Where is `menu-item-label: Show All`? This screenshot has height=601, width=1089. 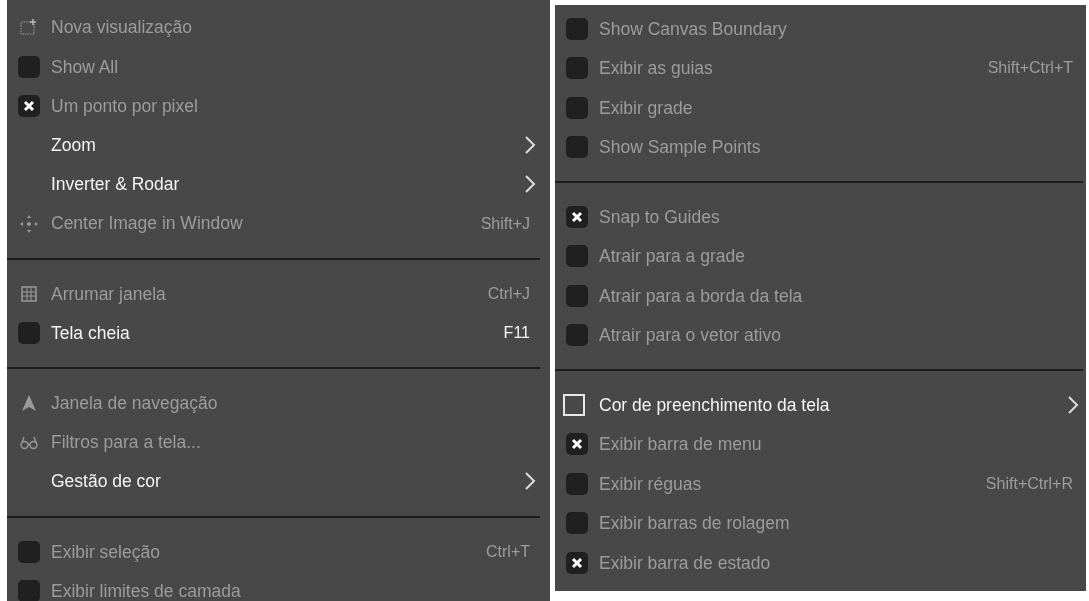 menu-item-label: Show All is located at coordinates (85, 67).